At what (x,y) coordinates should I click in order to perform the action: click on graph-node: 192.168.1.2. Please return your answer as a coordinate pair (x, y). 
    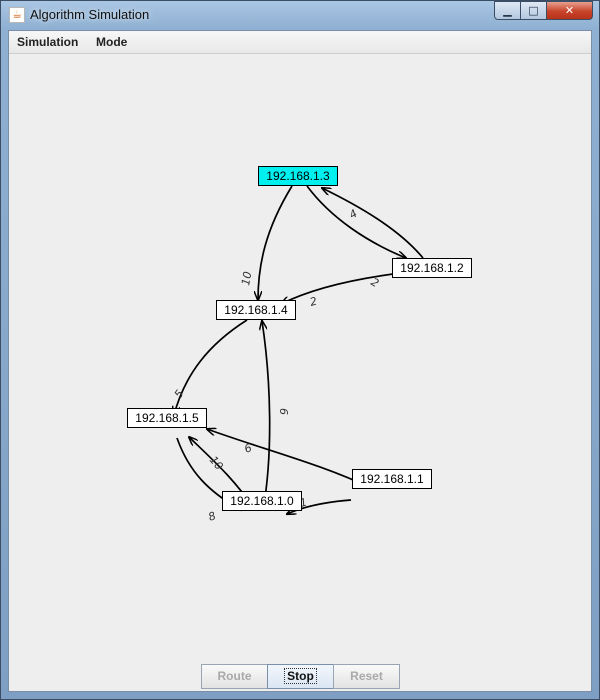
    Looking at the image, I should click on (432, 268).